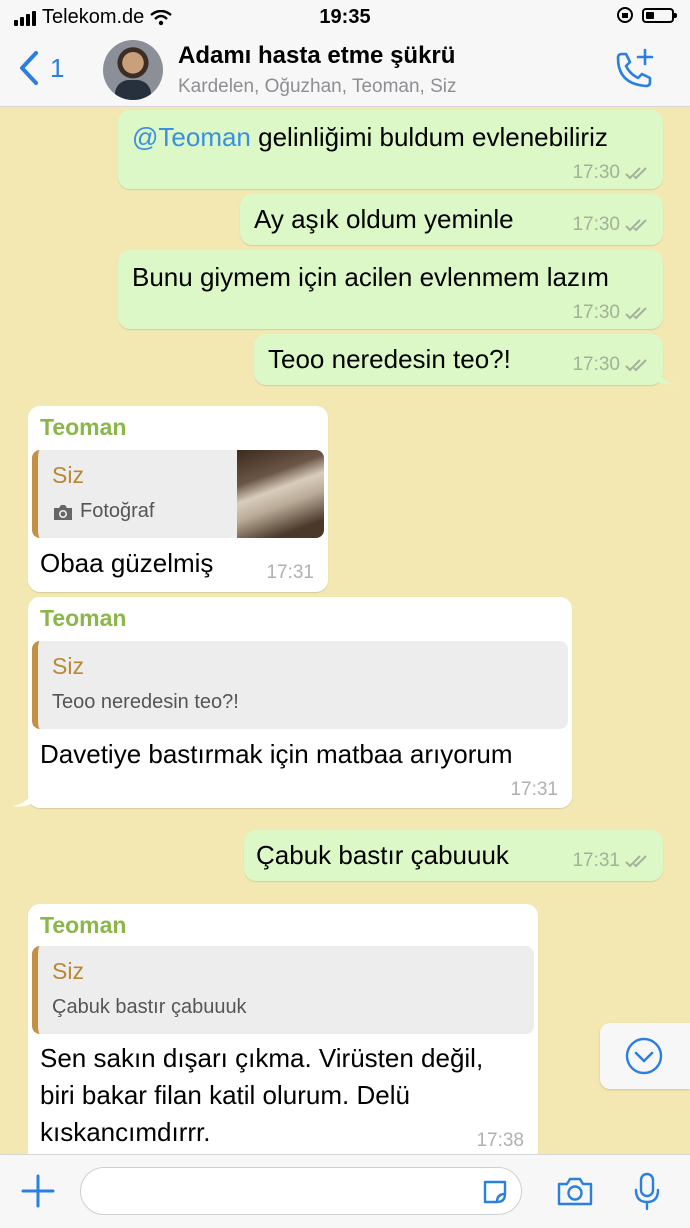 Image resolution: width=690 pixels, height=1228 pixels. What do you see at coordinates (659, 15) in the screenshot?
I see `battery-icon` at bounding box center [659, 15].